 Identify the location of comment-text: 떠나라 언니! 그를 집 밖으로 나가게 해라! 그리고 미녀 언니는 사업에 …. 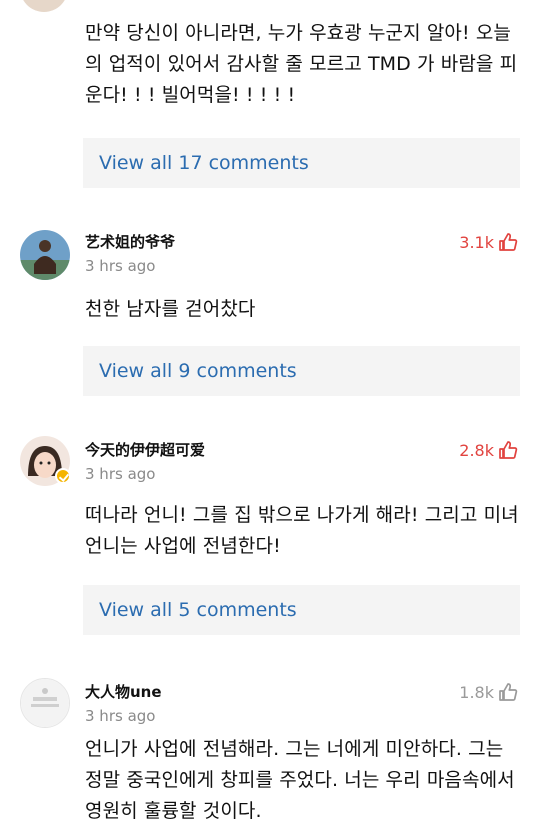
(302, 530).